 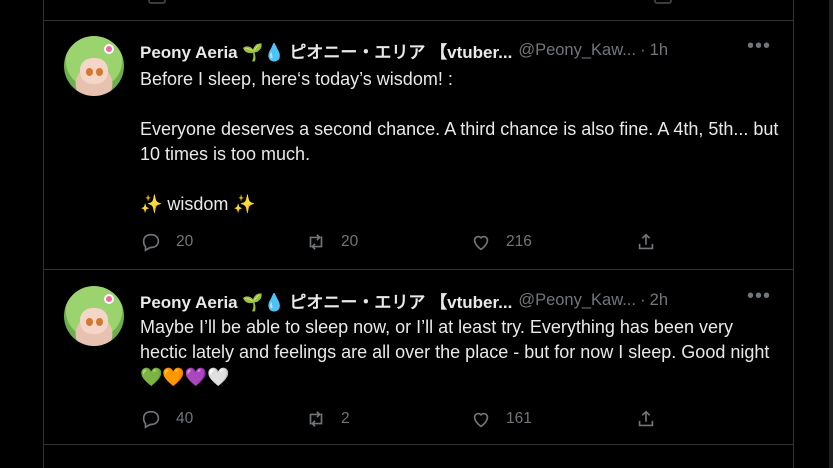 What do you see at coordinates (222, 242) in the screenshot?
I see `reply-button: 20` at bounding box center [222, 242].